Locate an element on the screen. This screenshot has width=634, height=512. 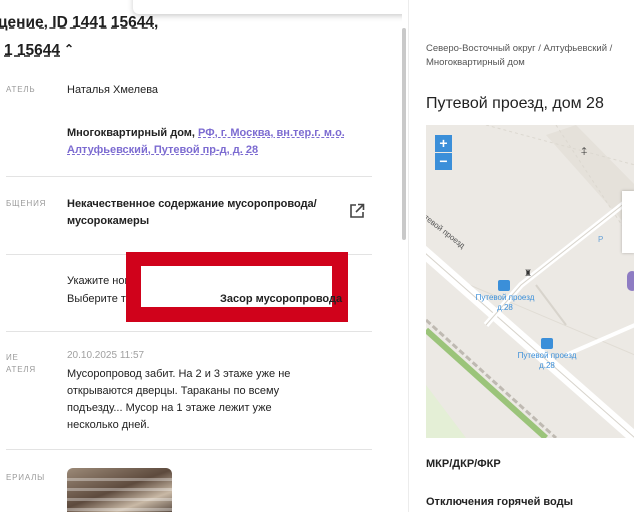
scrollbar is located at coordinates (404, 134).